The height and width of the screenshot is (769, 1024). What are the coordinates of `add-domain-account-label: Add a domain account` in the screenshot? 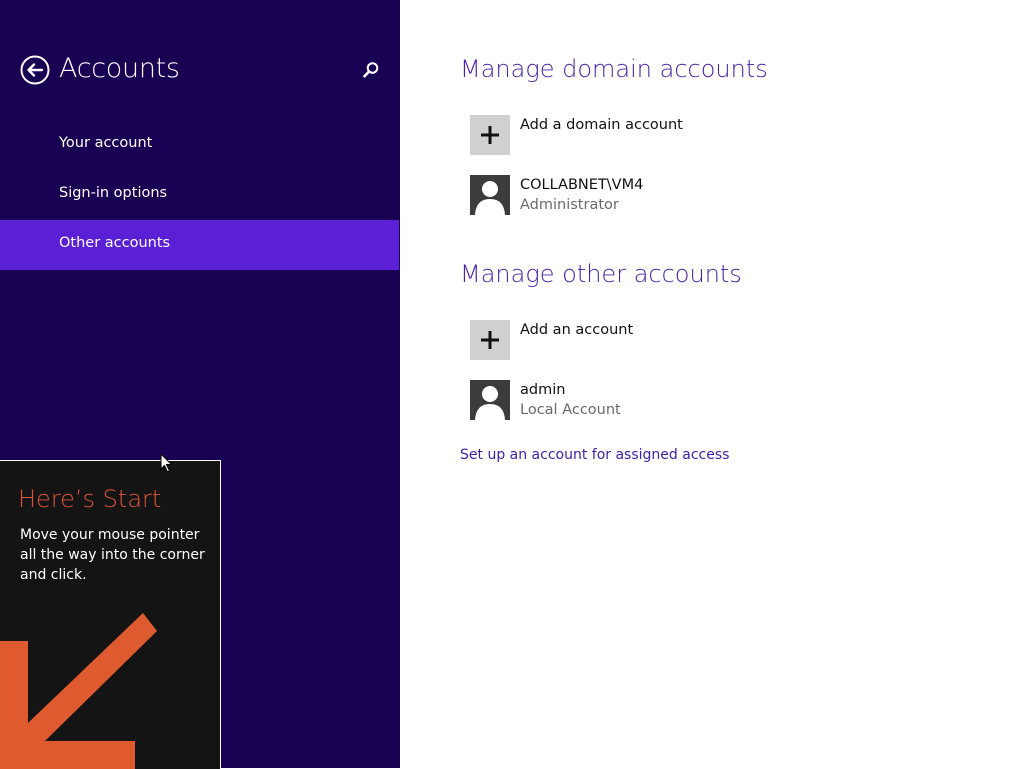 It's located at (601, 125).